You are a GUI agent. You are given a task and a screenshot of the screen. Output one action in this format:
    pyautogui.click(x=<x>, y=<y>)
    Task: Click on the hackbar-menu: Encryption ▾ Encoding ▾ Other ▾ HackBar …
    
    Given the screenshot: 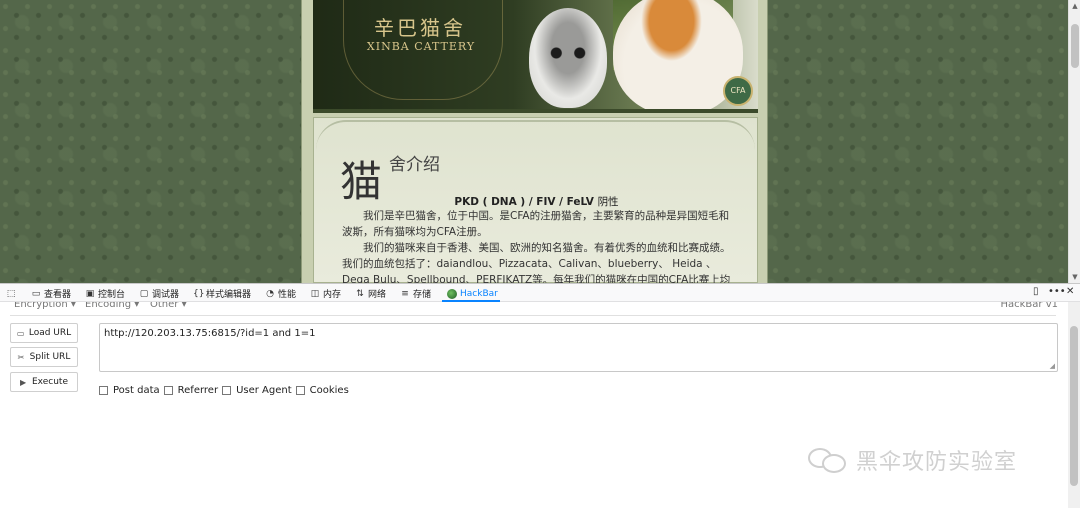 What is the action you would take?
    pyautogui.click(x=540, y=309)
    